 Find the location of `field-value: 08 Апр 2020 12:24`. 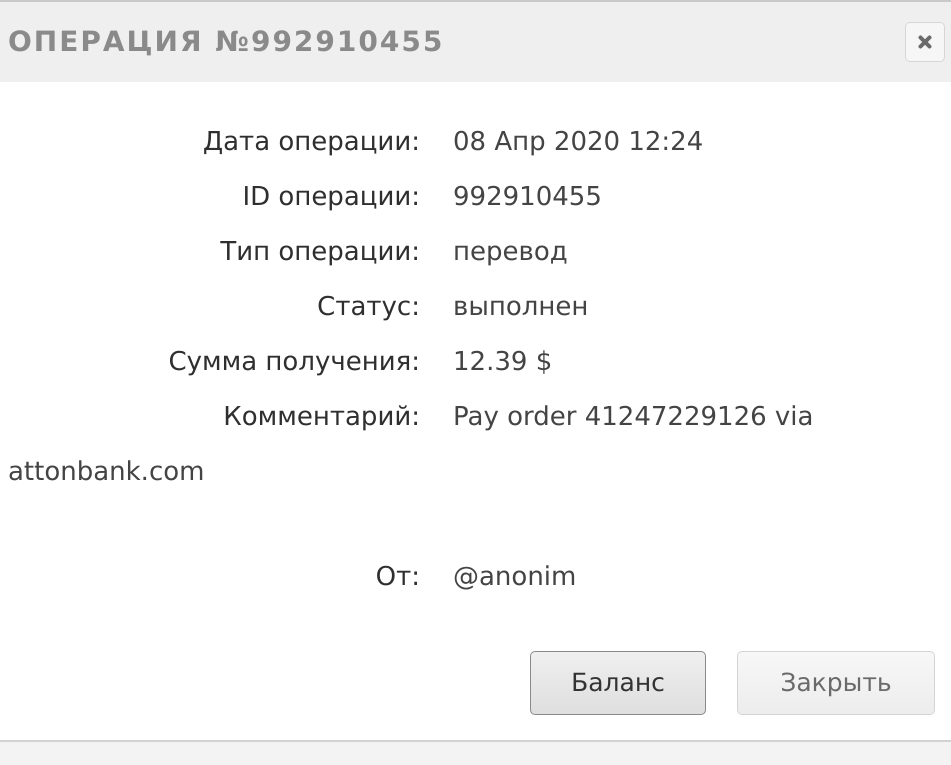

field-value: 08 Апр 2020 12:24 is located at coordinates (578, 142).